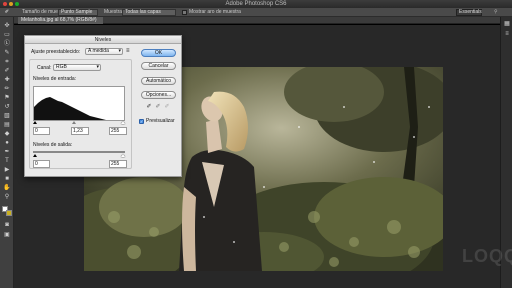 The image size is (512, 288). I want to click on sample-layers-select: Todas las capas, so click(149, 12).